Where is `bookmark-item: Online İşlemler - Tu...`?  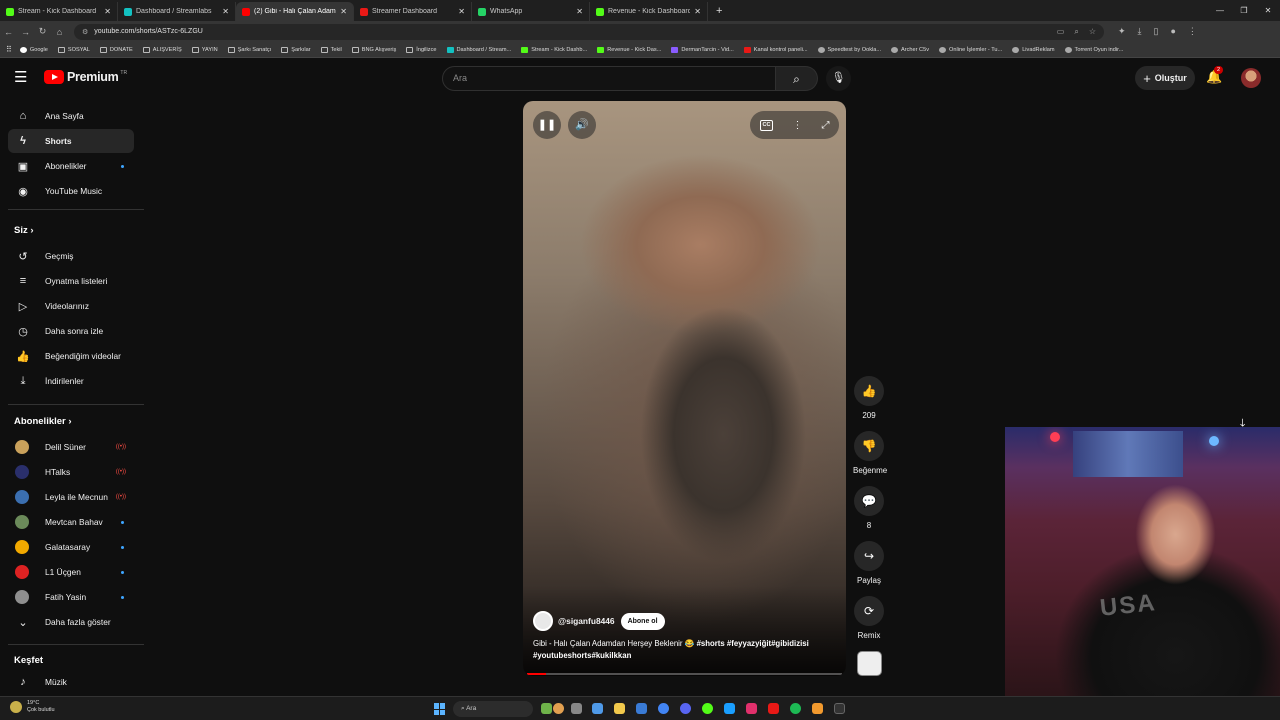 bookmark-item: Online İşlemler - Tu... is located at coordinates (970, 49).